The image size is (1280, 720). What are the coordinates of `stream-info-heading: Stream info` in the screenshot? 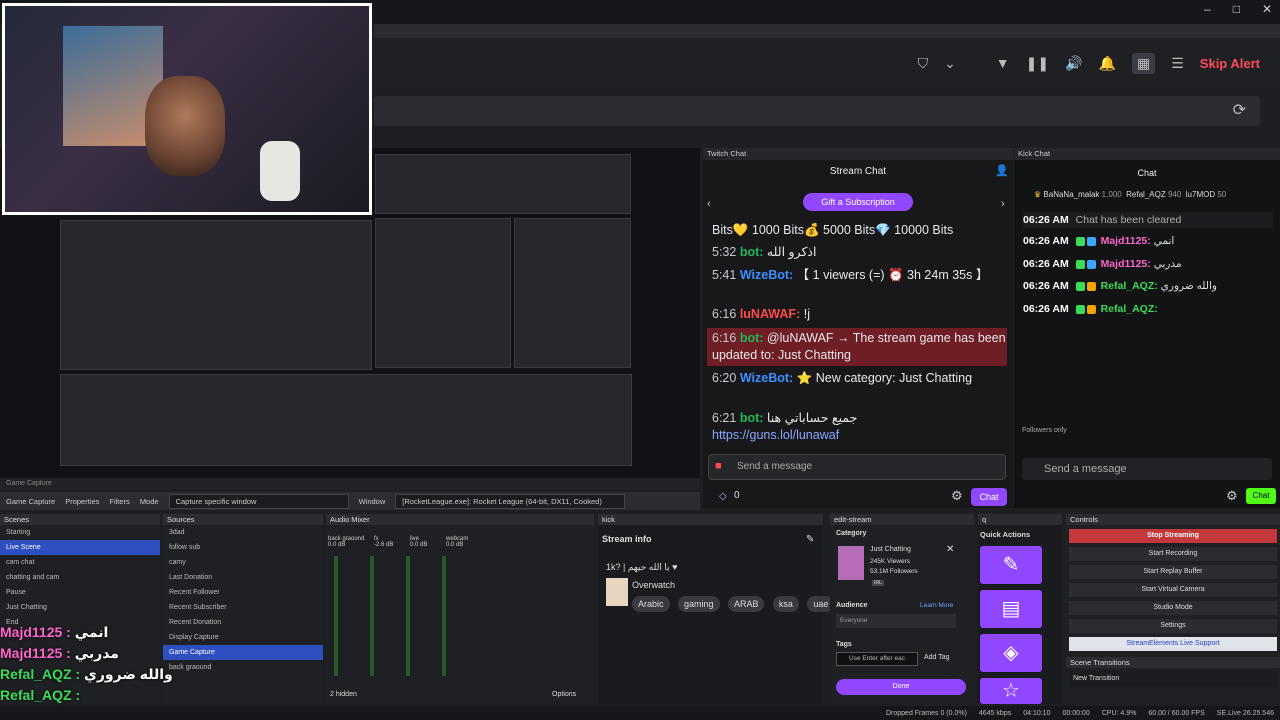 It's located at (627, 539).